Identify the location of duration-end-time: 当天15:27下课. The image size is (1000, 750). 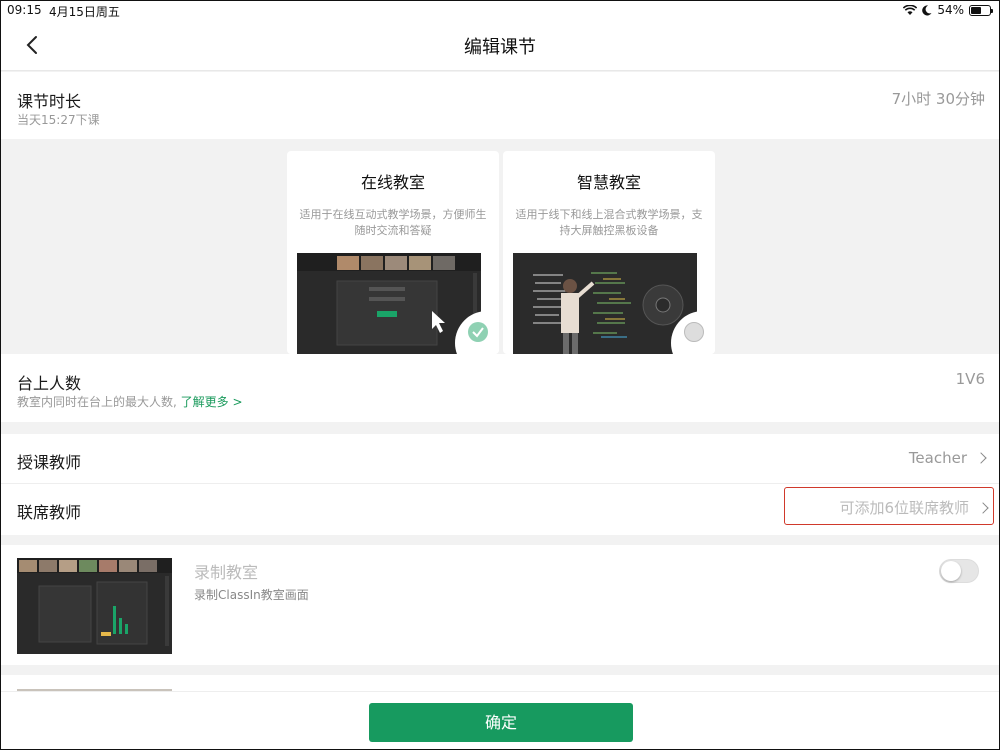
(58, 120).